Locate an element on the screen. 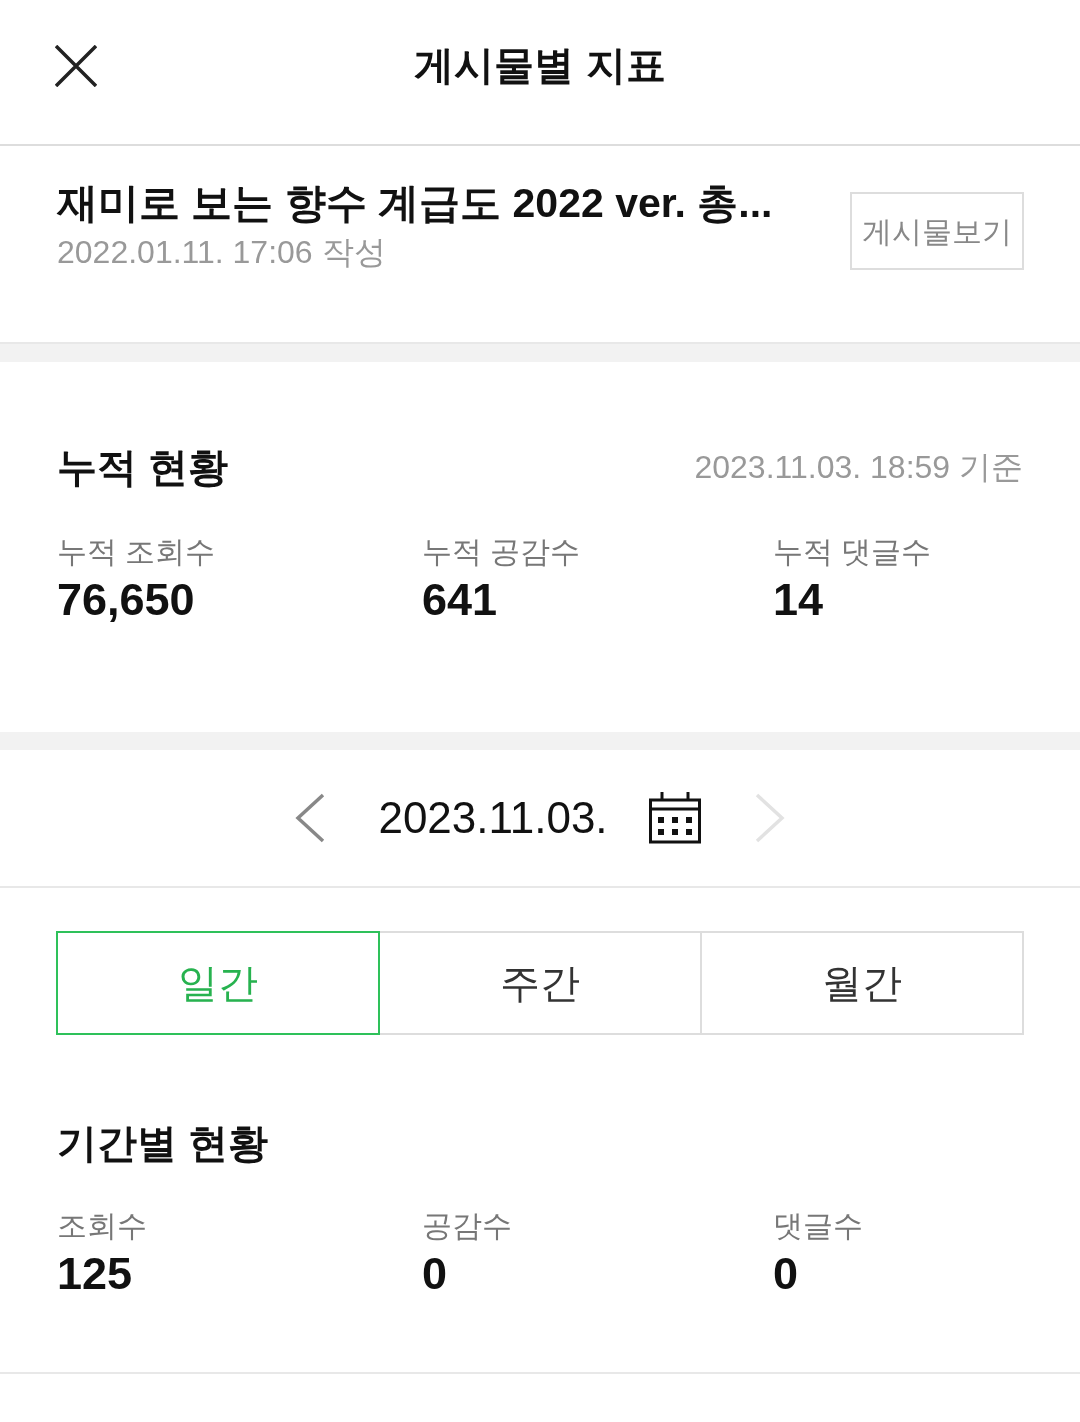  stat-label: 누적 댓글수 is located at coordinates (852, 552).